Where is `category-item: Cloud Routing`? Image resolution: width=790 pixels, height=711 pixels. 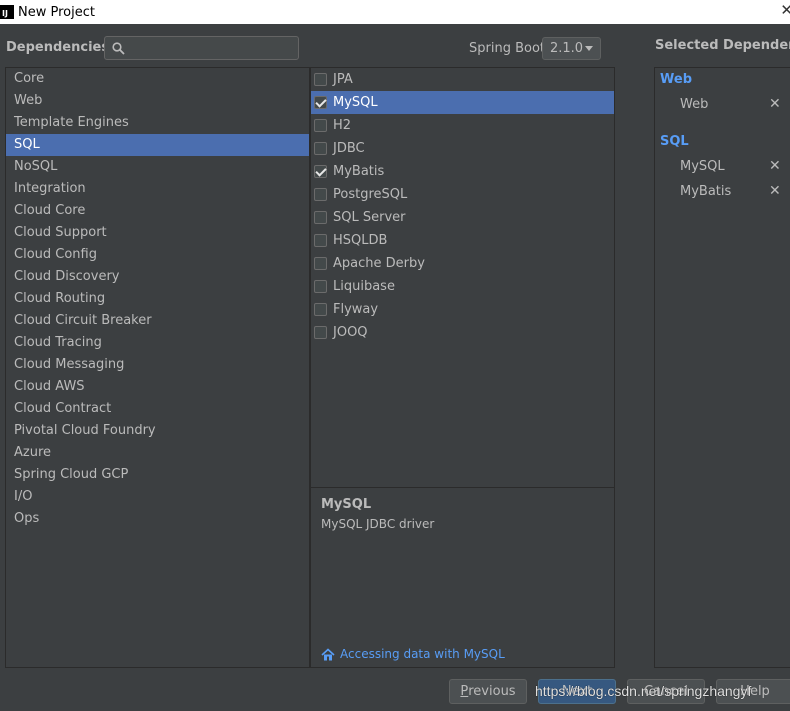
category-item: Cloud Routing is located at coordinates (157, 299).